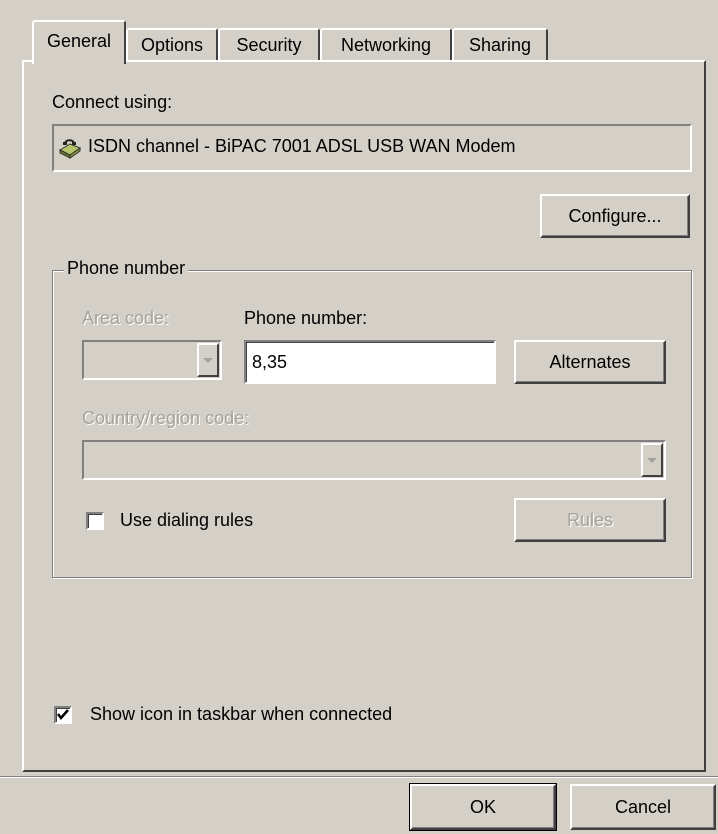  I want to click on phone-number-input, so click(370, 362).